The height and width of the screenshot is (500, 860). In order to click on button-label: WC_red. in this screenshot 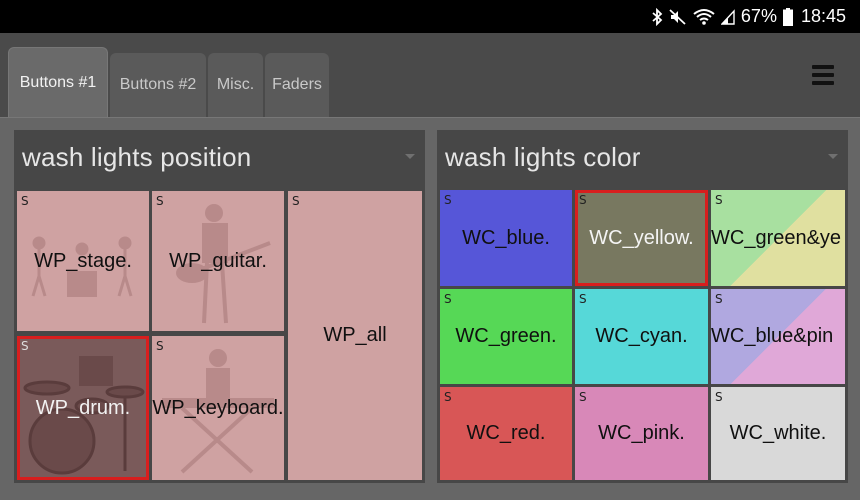, I will do `click(506, 433)`.